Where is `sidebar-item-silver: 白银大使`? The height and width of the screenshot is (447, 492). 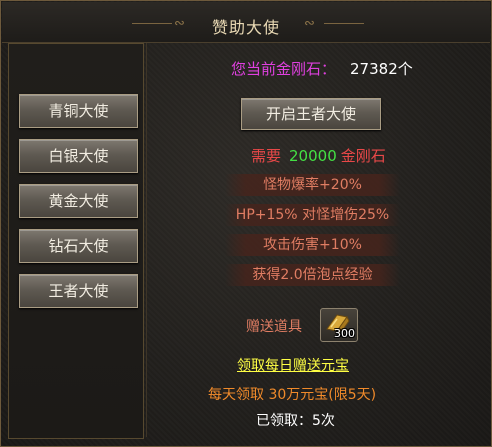
sidebar-item-silver: 白银大使 is located at coordinates (78, 156).